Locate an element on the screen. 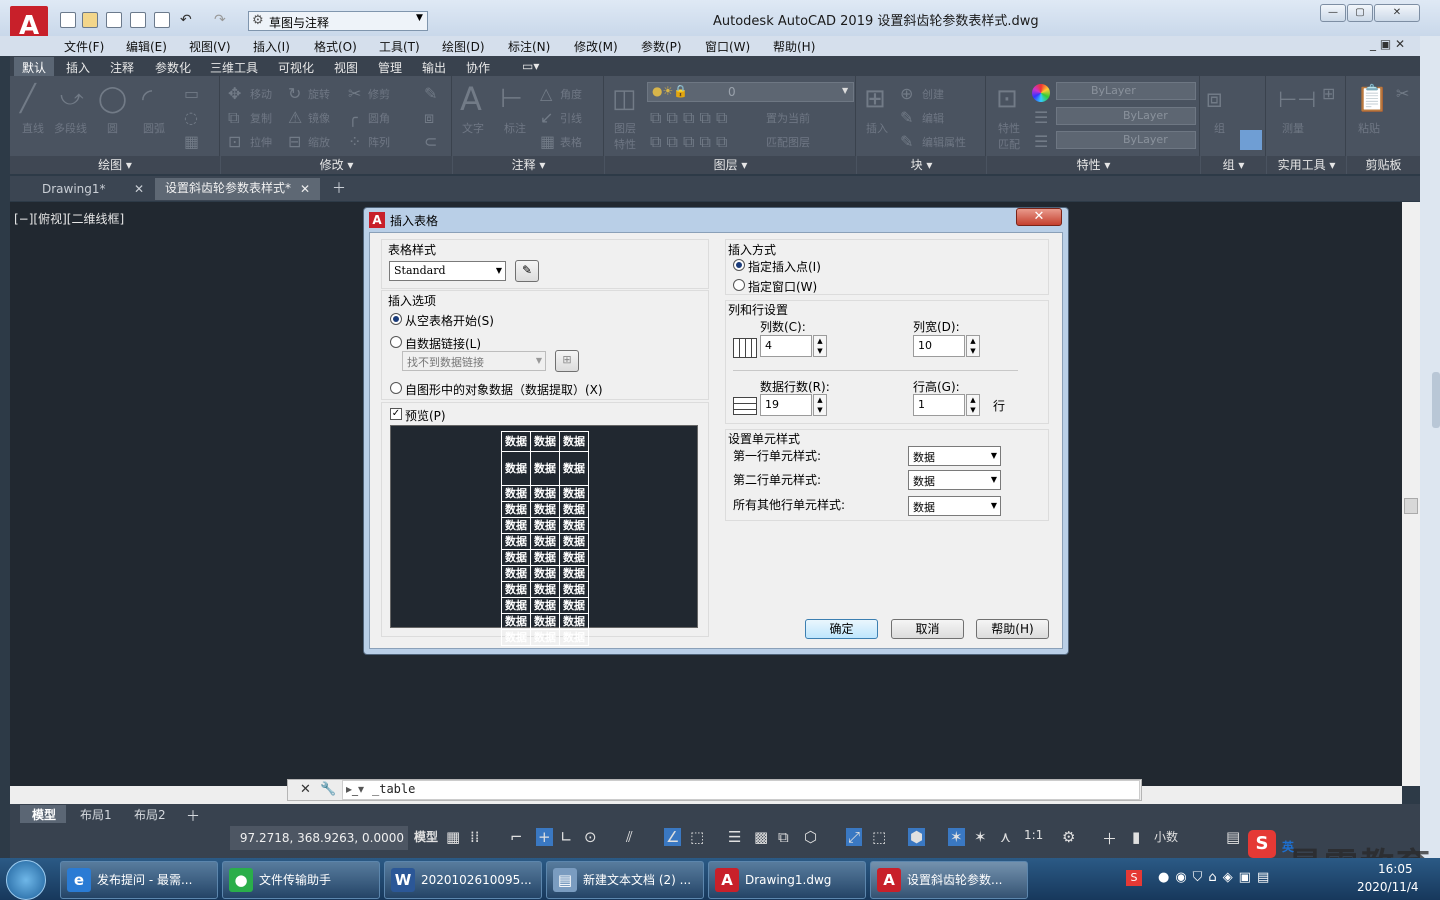 This screenshot has height=900, width=1440. table-tool-icon: ▦ is located at coordinates (191, 141).